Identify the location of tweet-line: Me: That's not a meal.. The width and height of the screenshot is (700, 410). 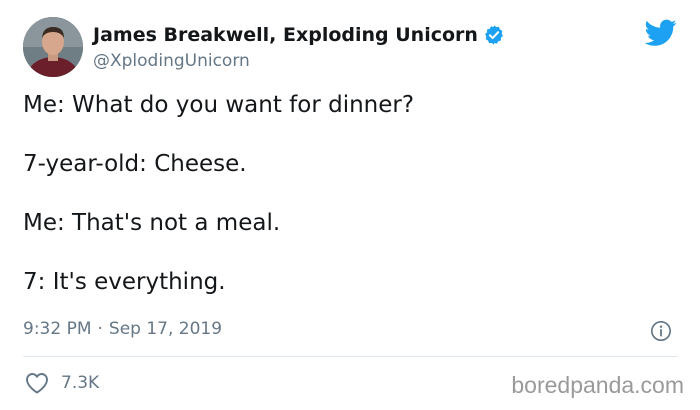
(152, 223).